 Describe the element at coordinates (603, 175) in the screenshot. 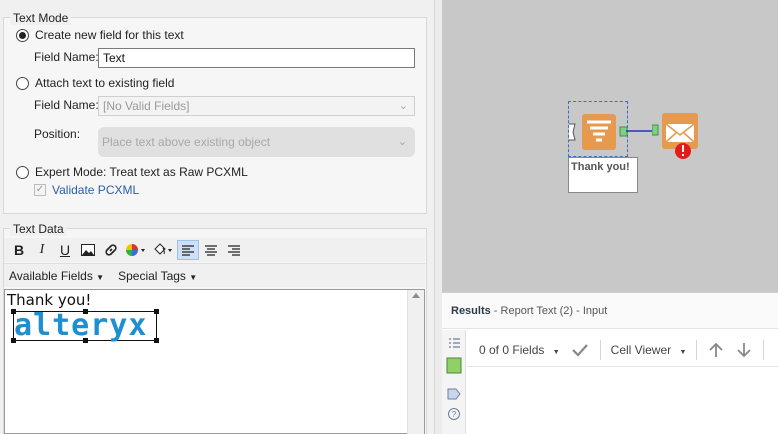

I see `tool-annotation: Thank you!` at that location.